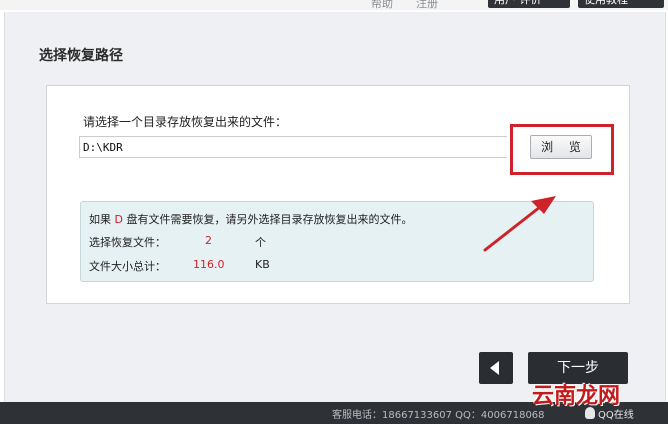  What do you see at coordinates (262, 264) in the screenshot?
I see `size-unit: KB` at bounding box center [262, 264].